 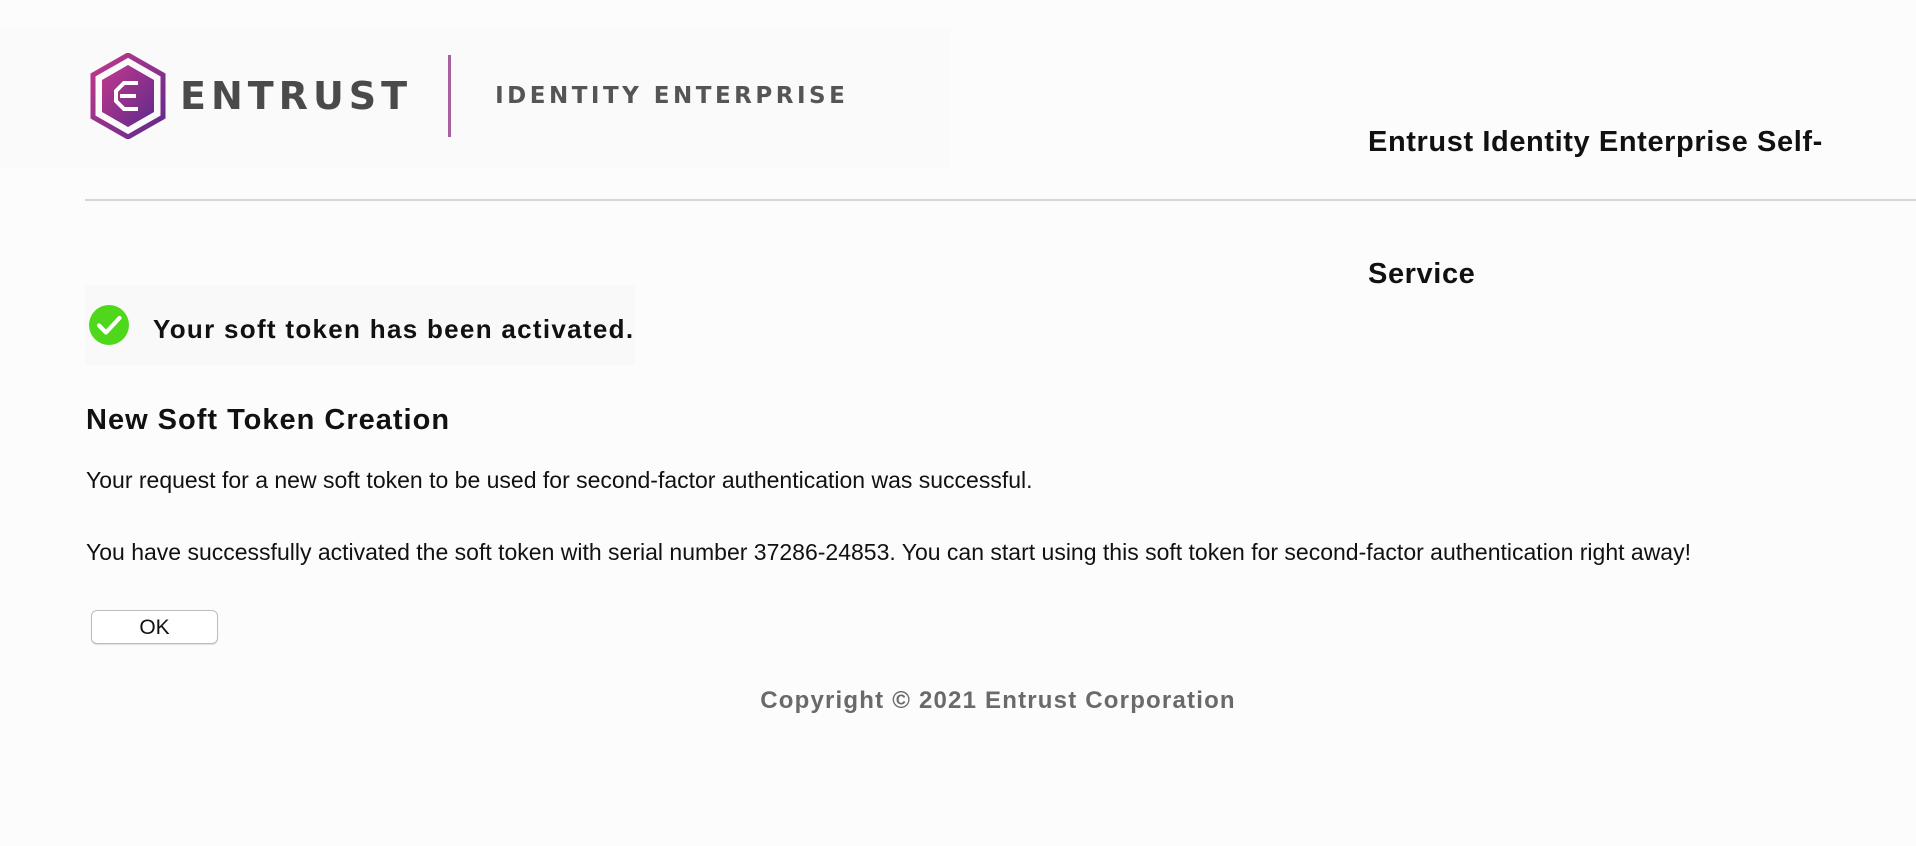 I want to click on logo-wordmark: ENTRUST, so click(x=296, y=96).